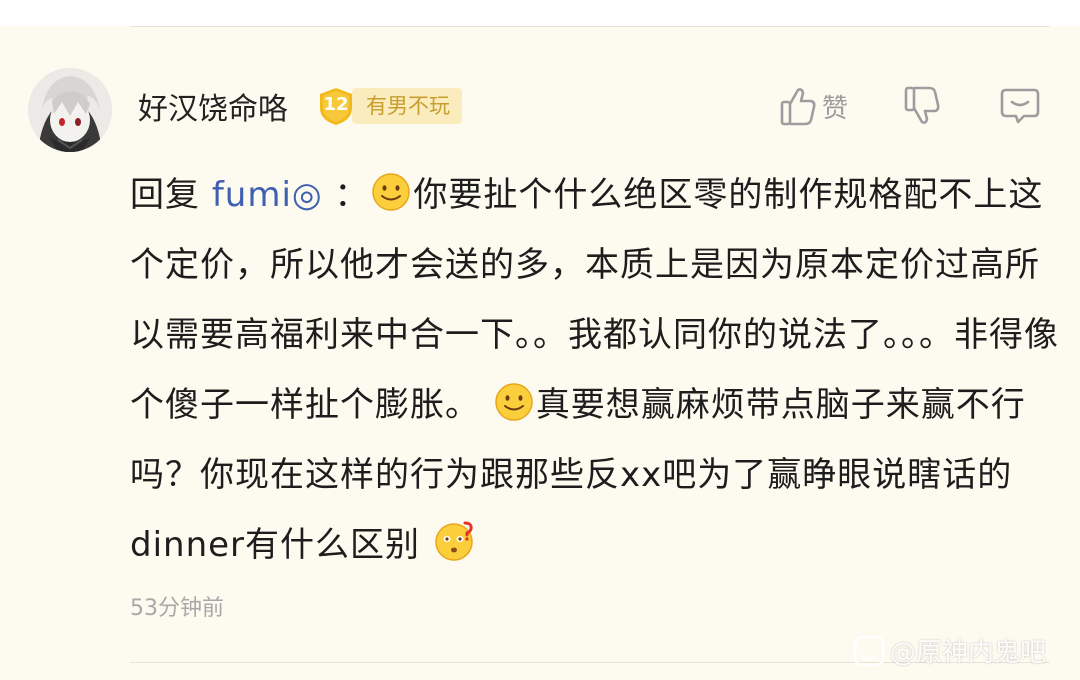 The image size is (1080, 680). What do you see at coordinates (213, 106) in the screenshot?
I see `username: 好汉饶命咯` at bounding box center [213, 106].